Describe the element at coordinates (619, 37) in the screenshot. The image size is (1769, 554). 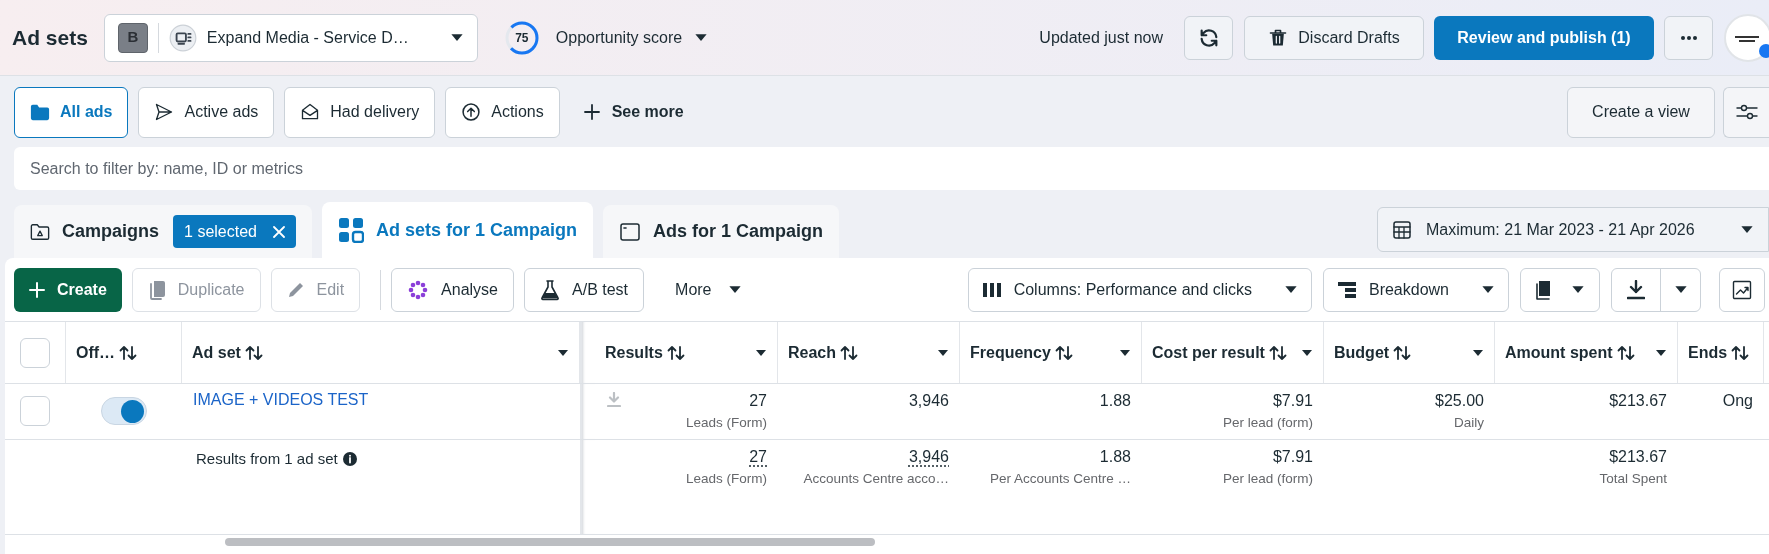
I see `opportunity-label: Opportunity score` at that location.